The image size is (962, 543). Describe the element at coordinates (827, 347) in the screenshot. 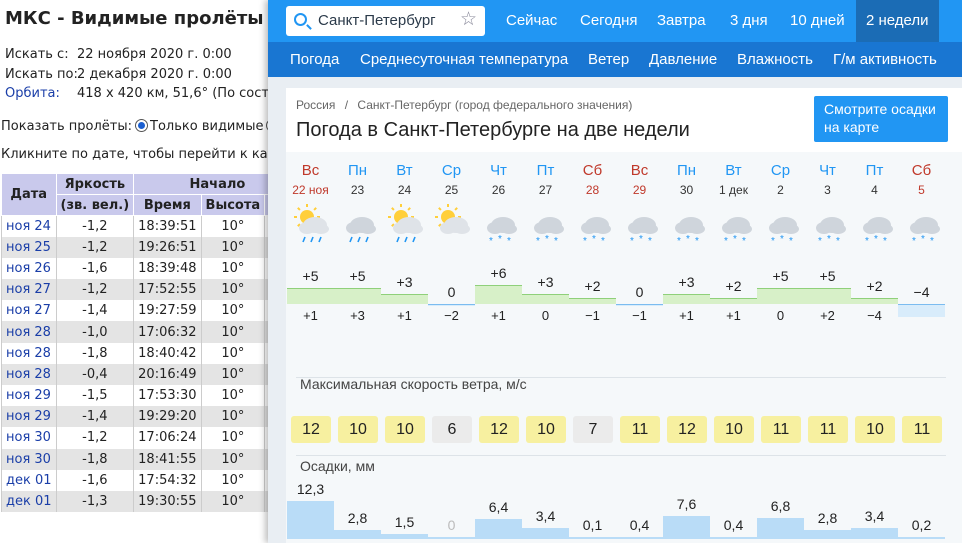

I see `day-column: Чт 3 * * * +5 +2 11 2,8` at that location.